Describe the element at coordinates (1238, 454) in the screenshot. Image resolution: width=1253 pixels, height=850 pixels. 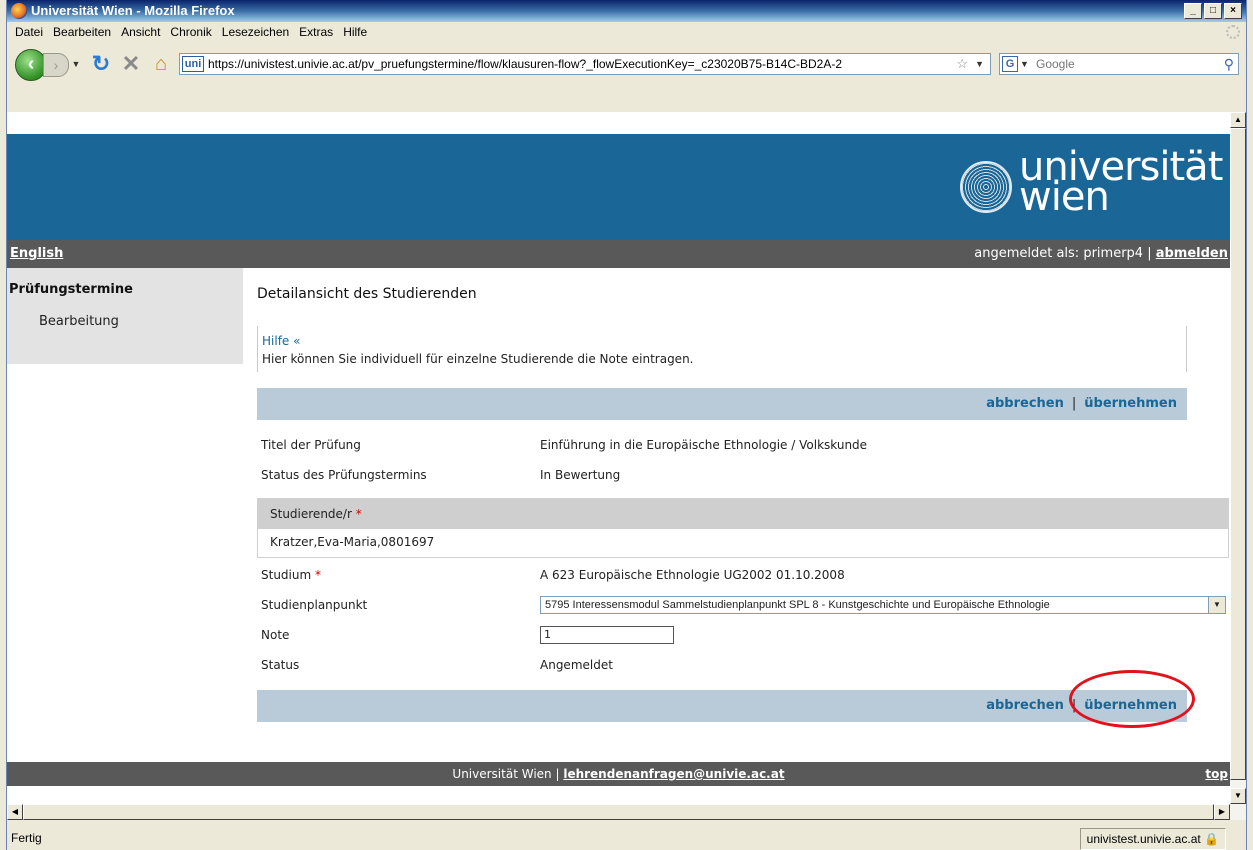
I see `vertical-scroll-thumb` at that location.